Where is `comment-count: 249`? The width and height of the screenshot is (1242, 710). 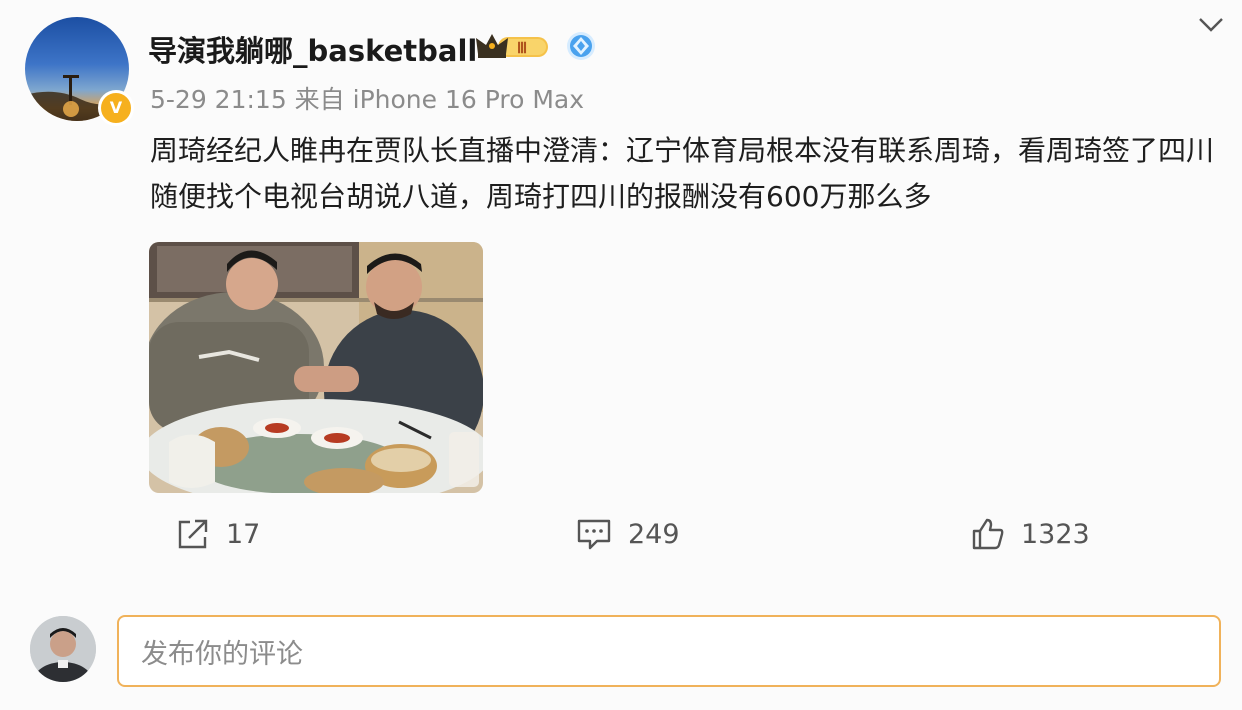 comment-count: 249 is located at coordinates (654, 534).